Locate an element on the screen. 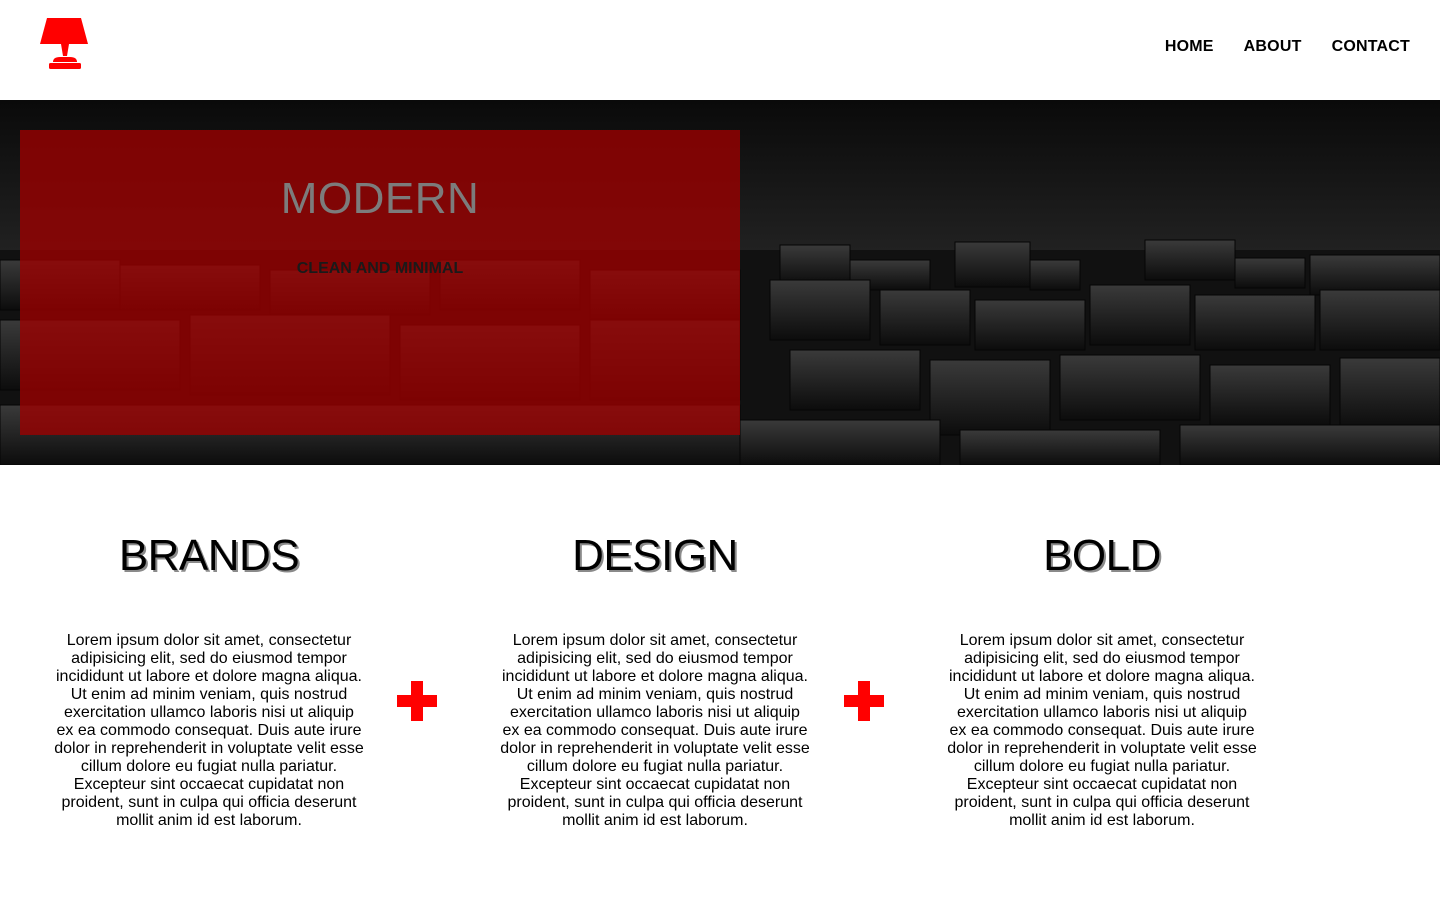  nav-about-link: ABOUT is located at coordinates (1273, 47).